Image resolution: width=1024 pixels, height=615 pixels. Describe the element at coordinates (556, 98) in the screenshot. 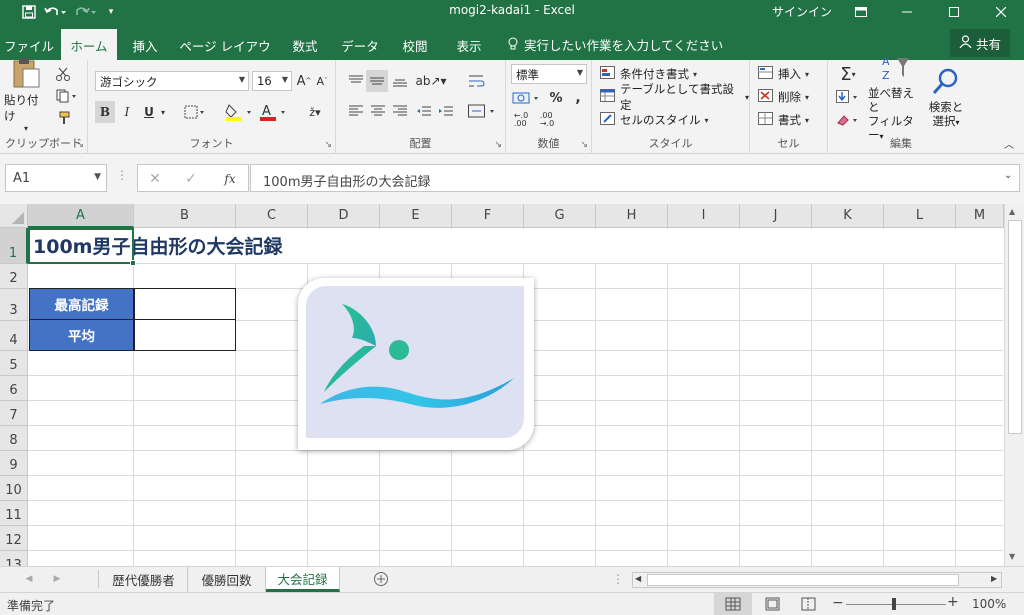

I see `percent-button: %` at that location.